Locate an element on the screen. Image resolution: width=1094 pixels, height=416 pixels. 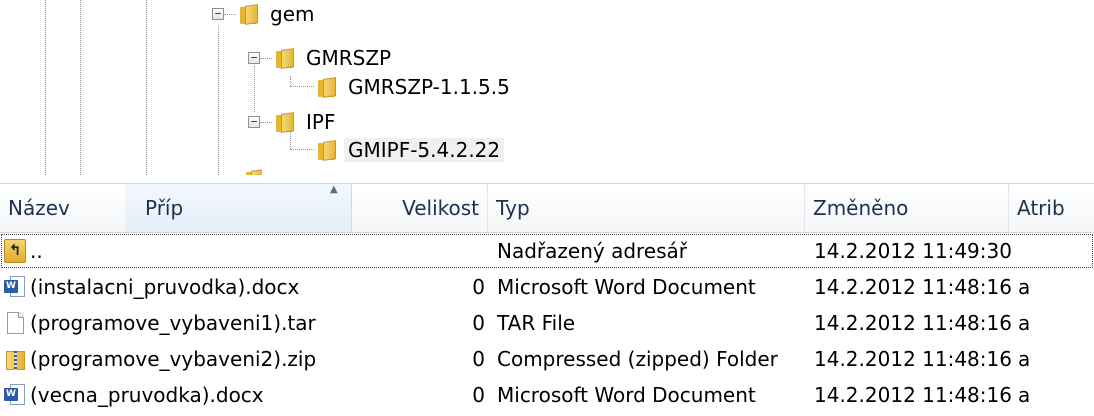
tree-node-ipf: IPF is located at coordinates (306, 122).